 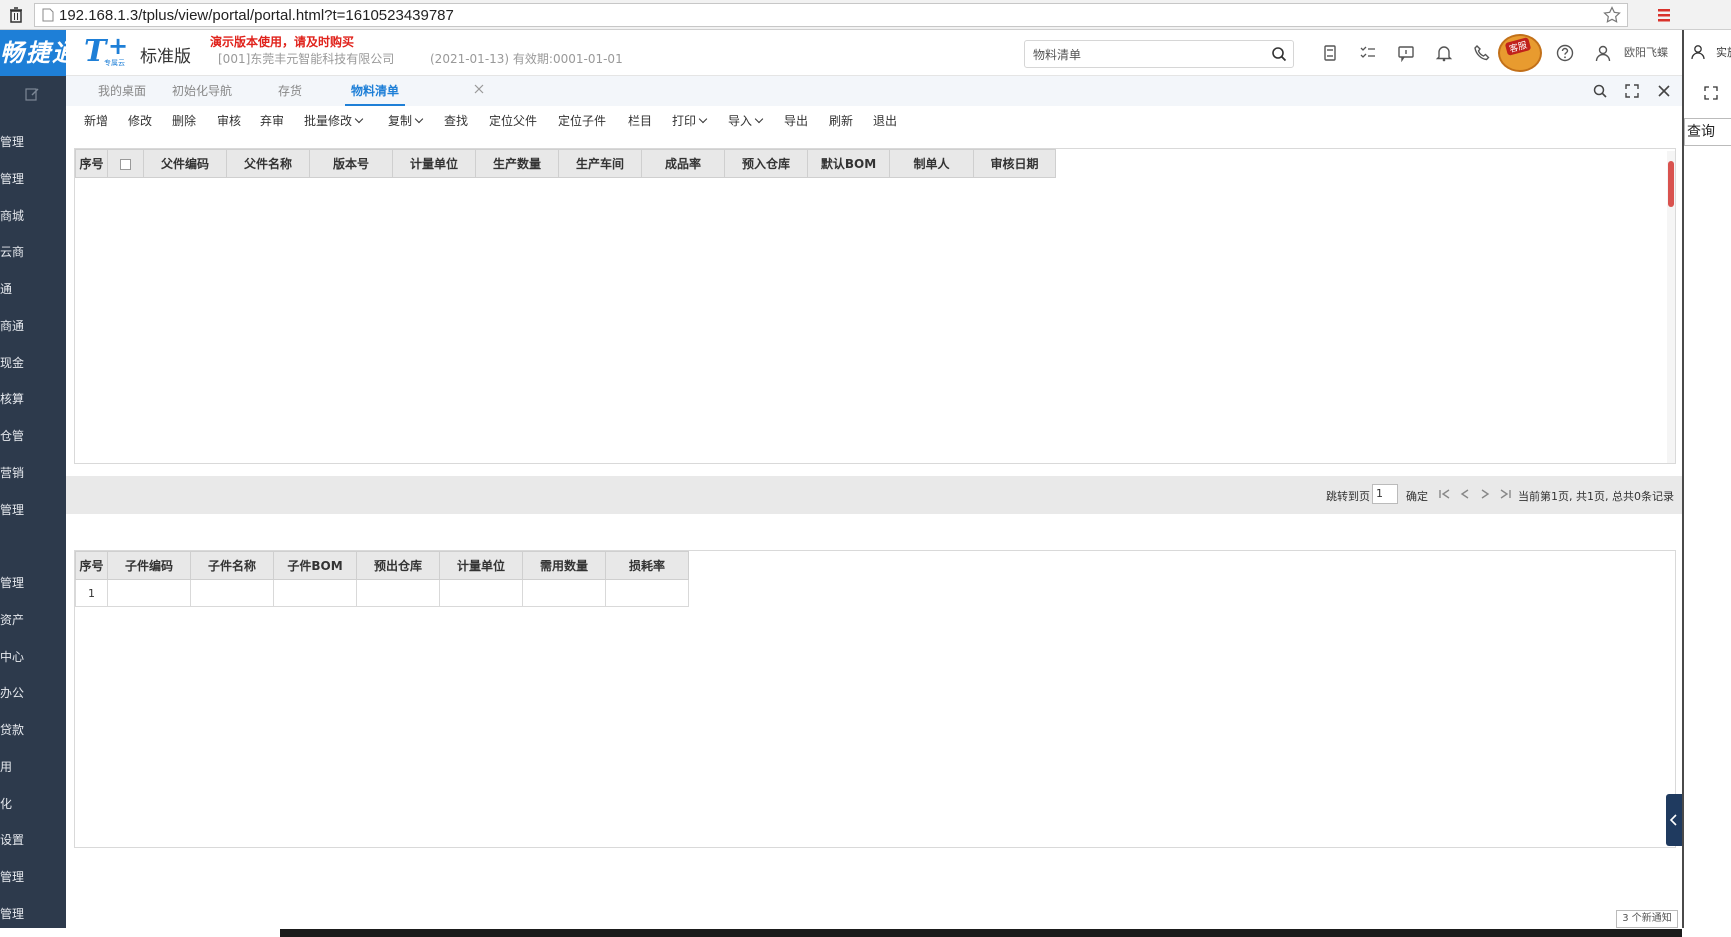 I want to click on select-all-checkbox, so click(x=125, y=164).